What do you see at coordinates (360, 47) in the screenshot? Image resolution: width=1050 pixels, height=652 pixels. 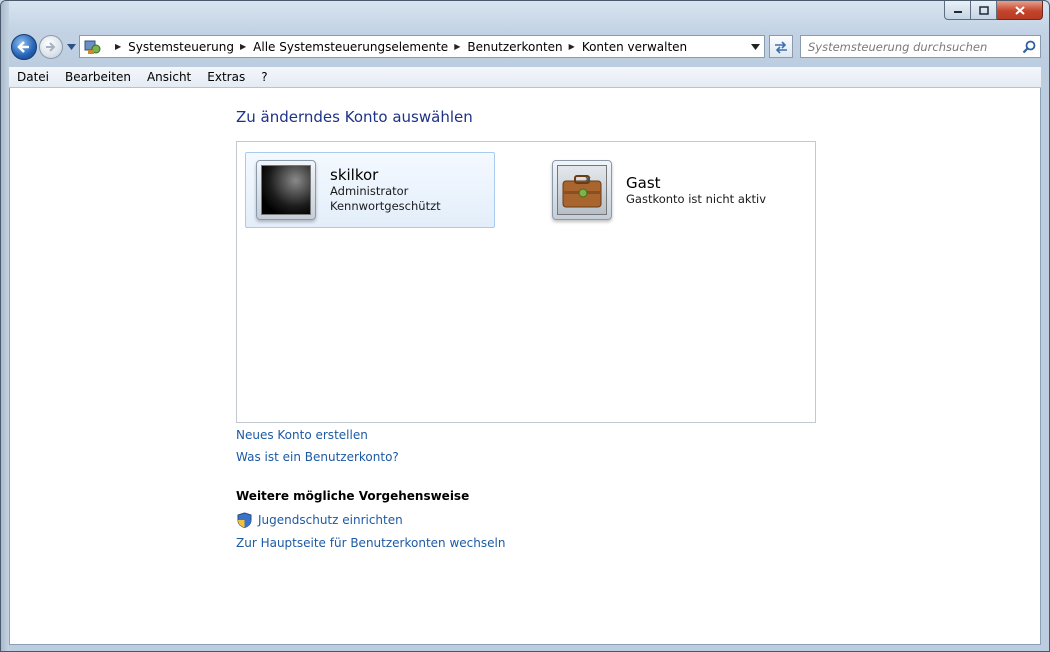 I see `breadcrumb-alle-elemente: Alle Systemsteuerungselemente ▶` at bounding box center [360, 47].